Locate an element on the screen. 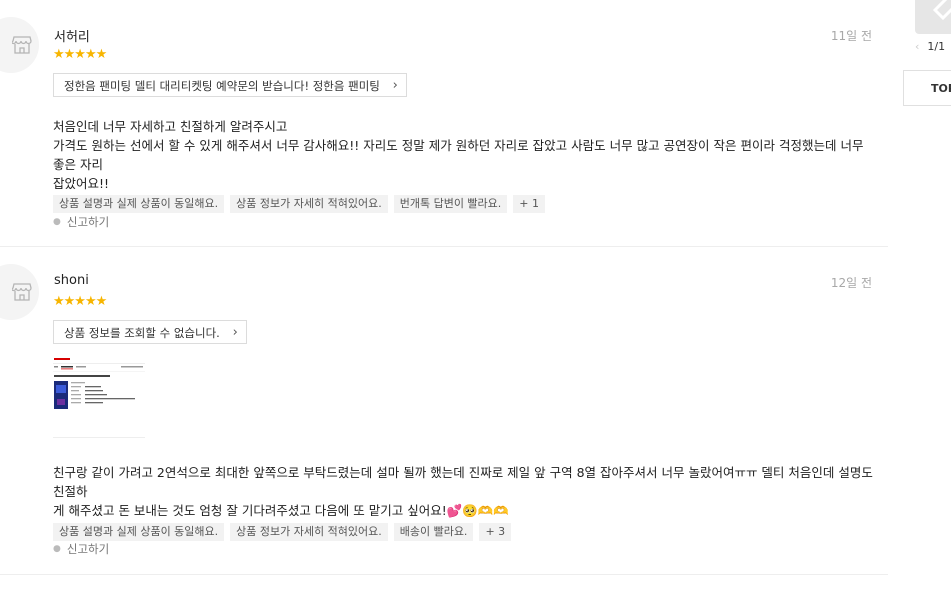 This screenshot has height=597, width=951. more-tags-button: + 1 is located at coordinates (529, 204).